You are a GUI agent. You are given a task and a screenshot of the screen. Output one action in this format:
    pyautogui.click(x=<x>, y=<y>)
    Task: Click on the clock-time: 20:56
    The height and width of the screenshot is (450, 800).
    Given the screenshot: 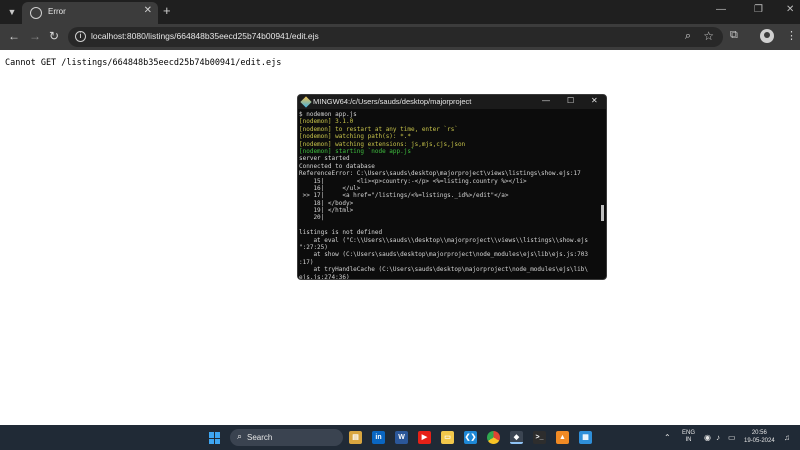 What is the action you would take?
    pyautogui.click(x=759, y=433)
    